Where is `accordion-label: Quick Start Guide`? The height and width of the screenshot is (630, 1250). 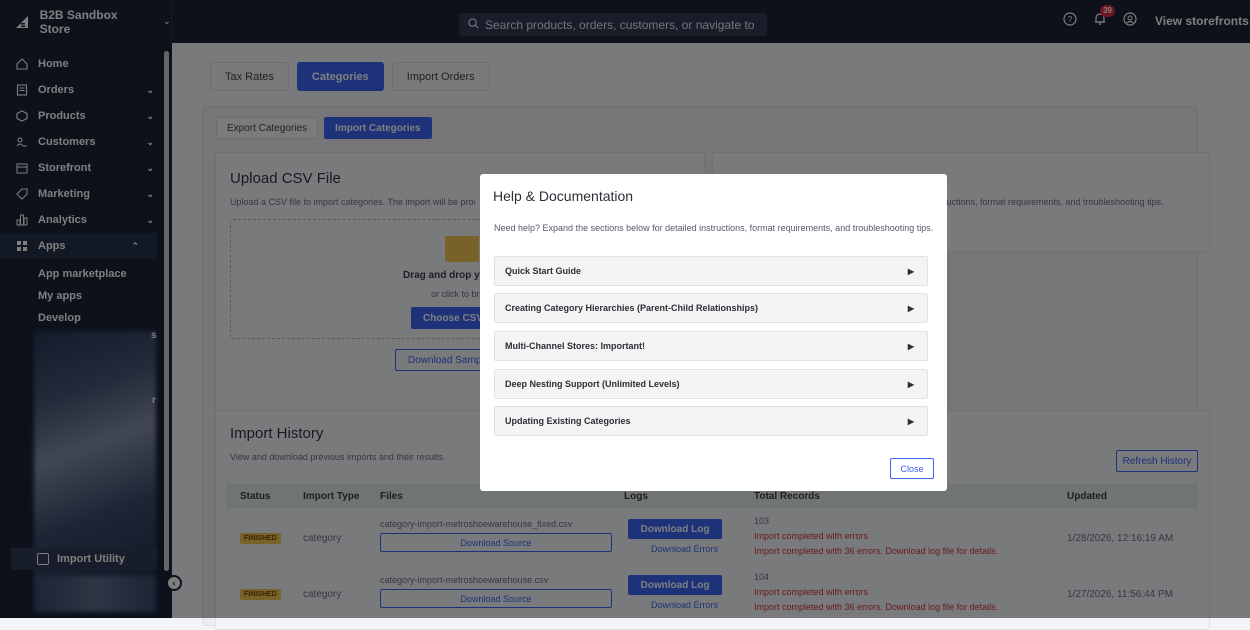
accordion-label: Quick Start Guide is located at coordinates (543, 271).